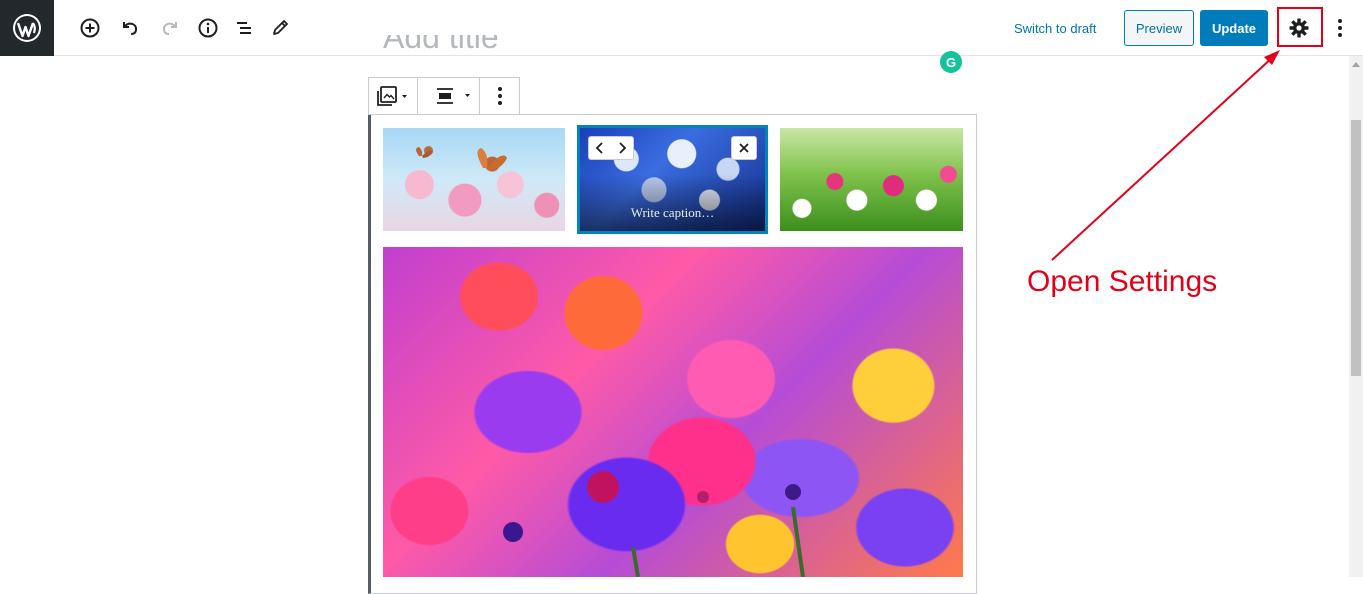 The image size is (1363, 594). What do you see at coordinates (1356, 64) in the screenshot?
I see `scroll-up-arrow-icon` at bounding box center [1356, 64].